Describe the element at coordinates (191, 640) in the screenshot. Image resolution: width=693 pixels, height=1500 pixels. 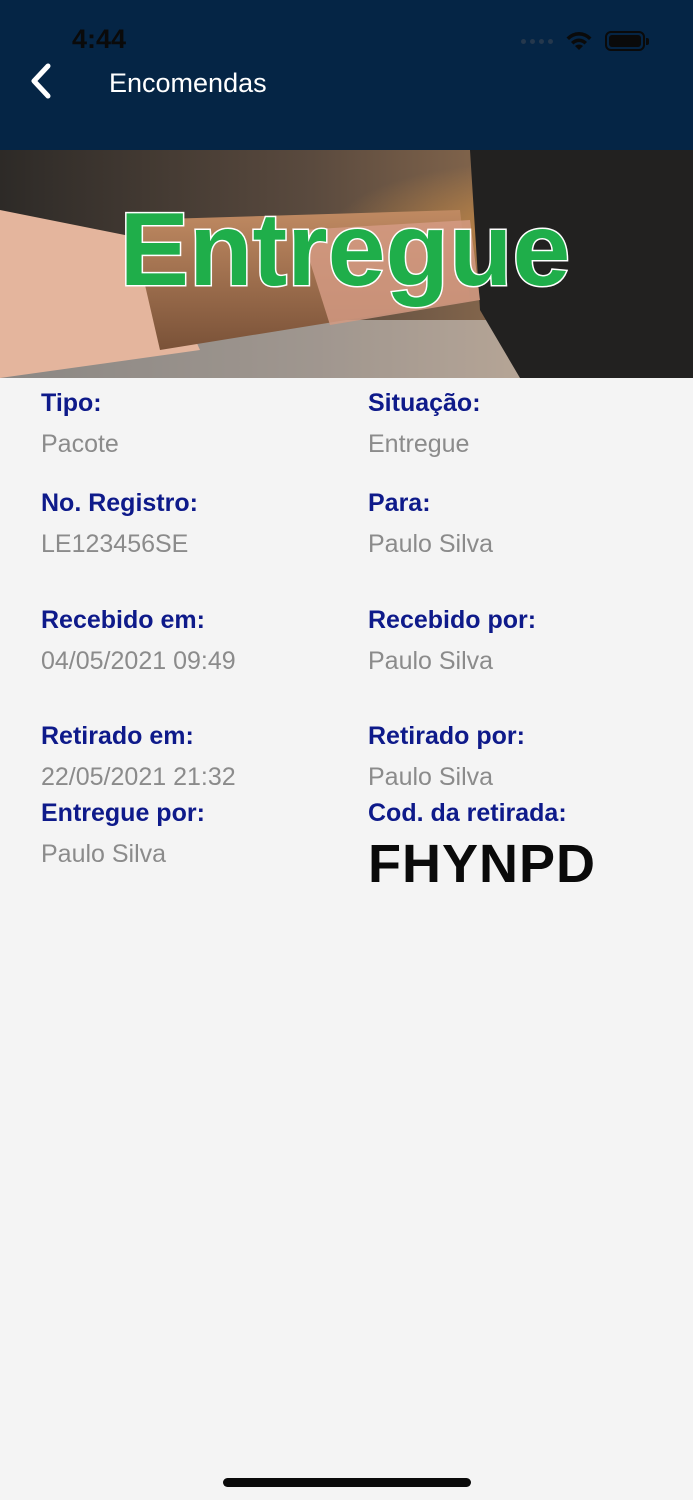
I see `field-recebido-em: Recebido em: 04/05/2021 09:49` at that location.